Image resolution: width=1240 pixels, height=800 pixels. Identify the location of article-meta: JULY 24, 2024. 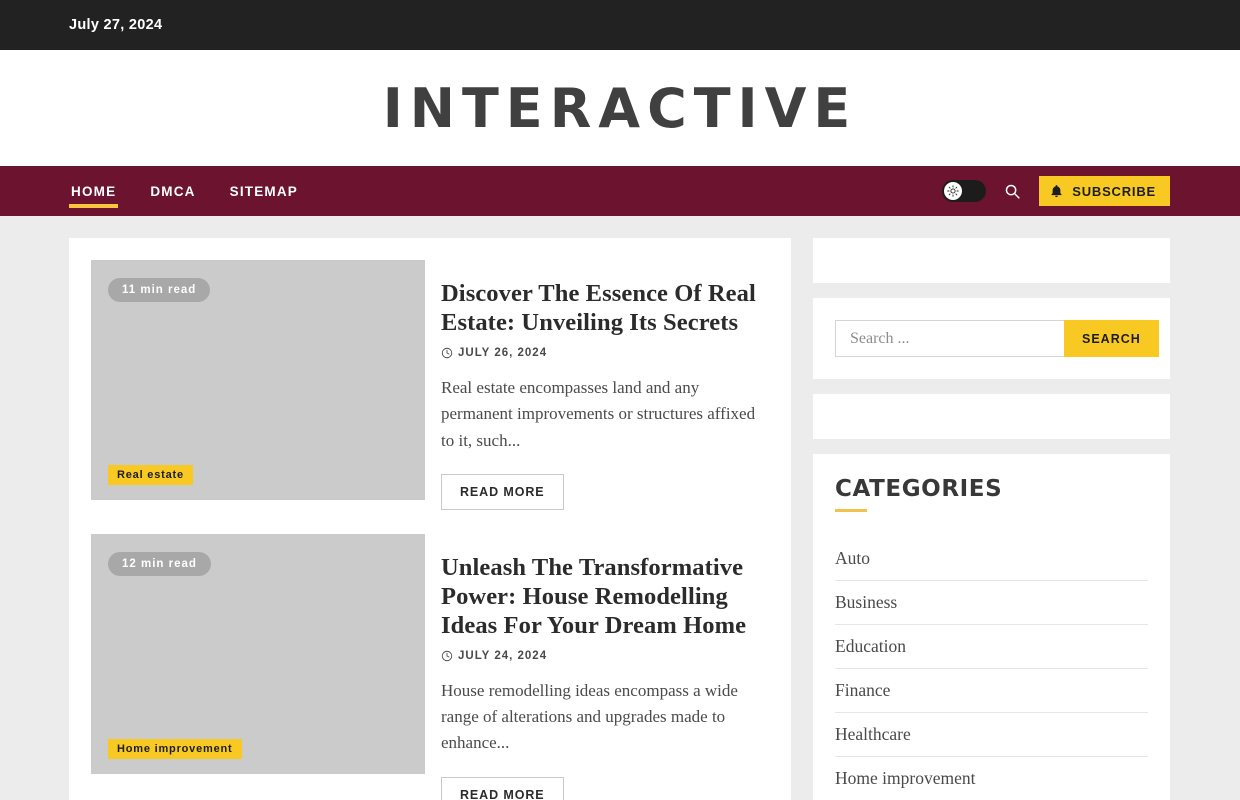
(605, 656).